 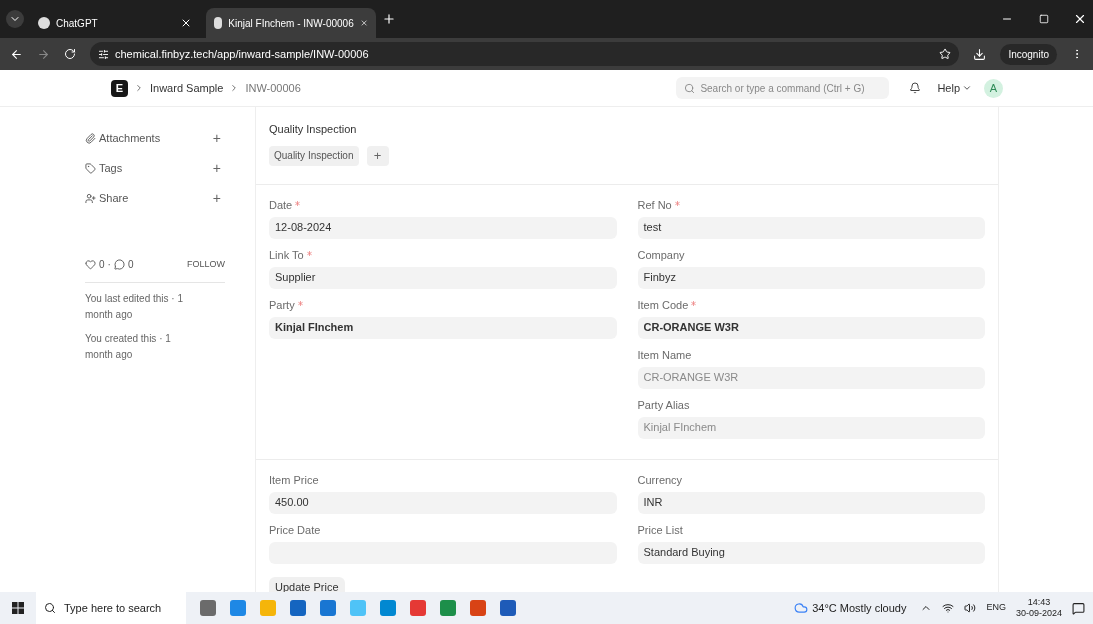 What do you see at coordinates (948, 608) in the screenshot?
I see `wifi-icon` at bounding box center [948, 608].